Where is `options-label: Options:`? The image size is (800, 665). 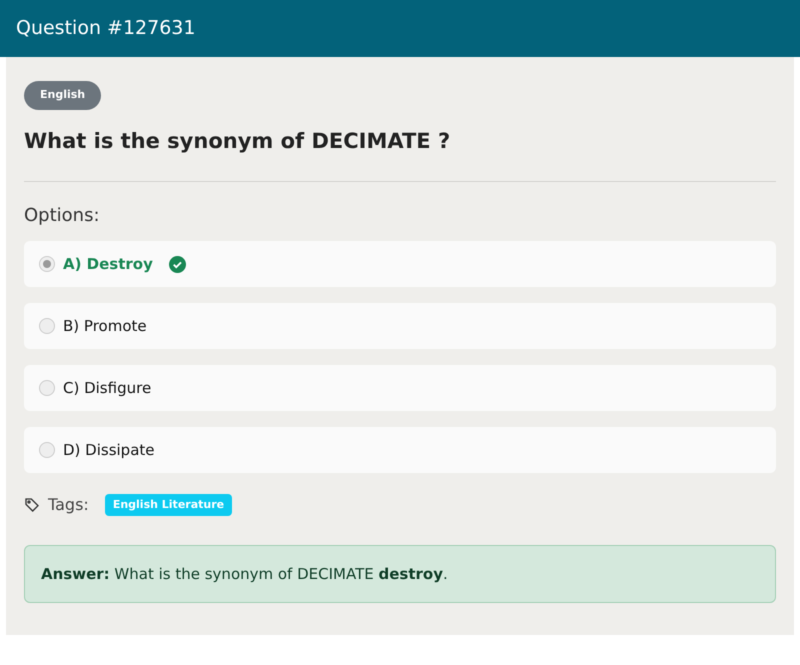
options-label: Options: is located at coordinates (62, 216).